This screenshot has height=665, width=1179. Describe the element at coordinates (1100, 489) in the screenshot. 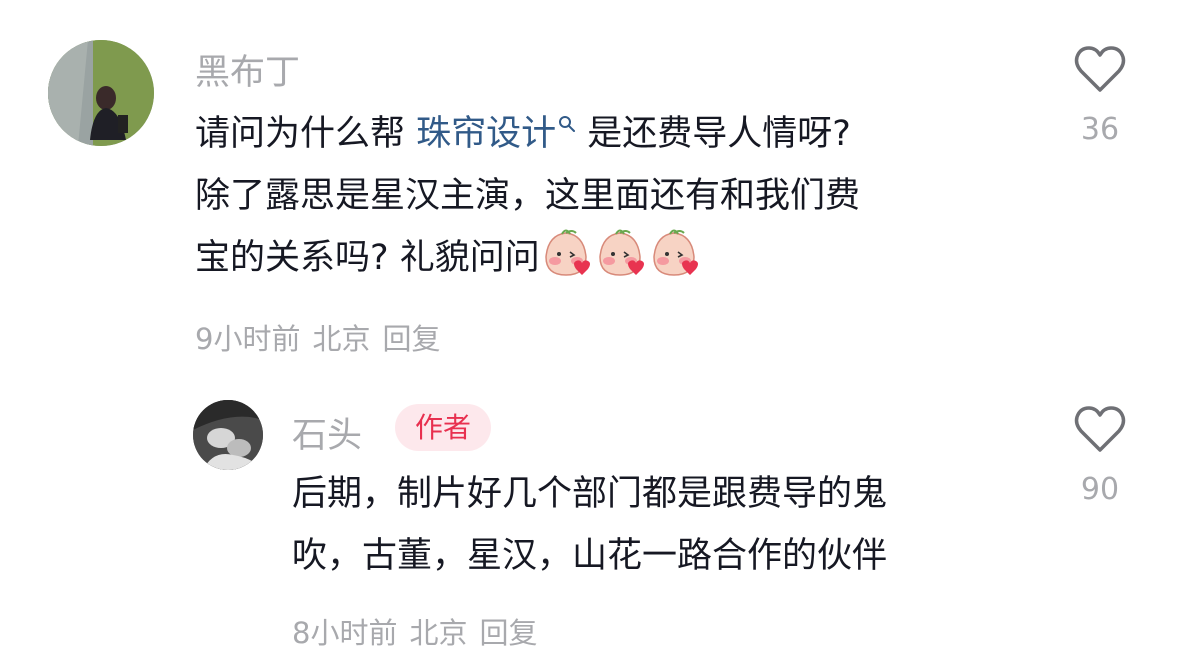

I see `like-count: 90` at that location.